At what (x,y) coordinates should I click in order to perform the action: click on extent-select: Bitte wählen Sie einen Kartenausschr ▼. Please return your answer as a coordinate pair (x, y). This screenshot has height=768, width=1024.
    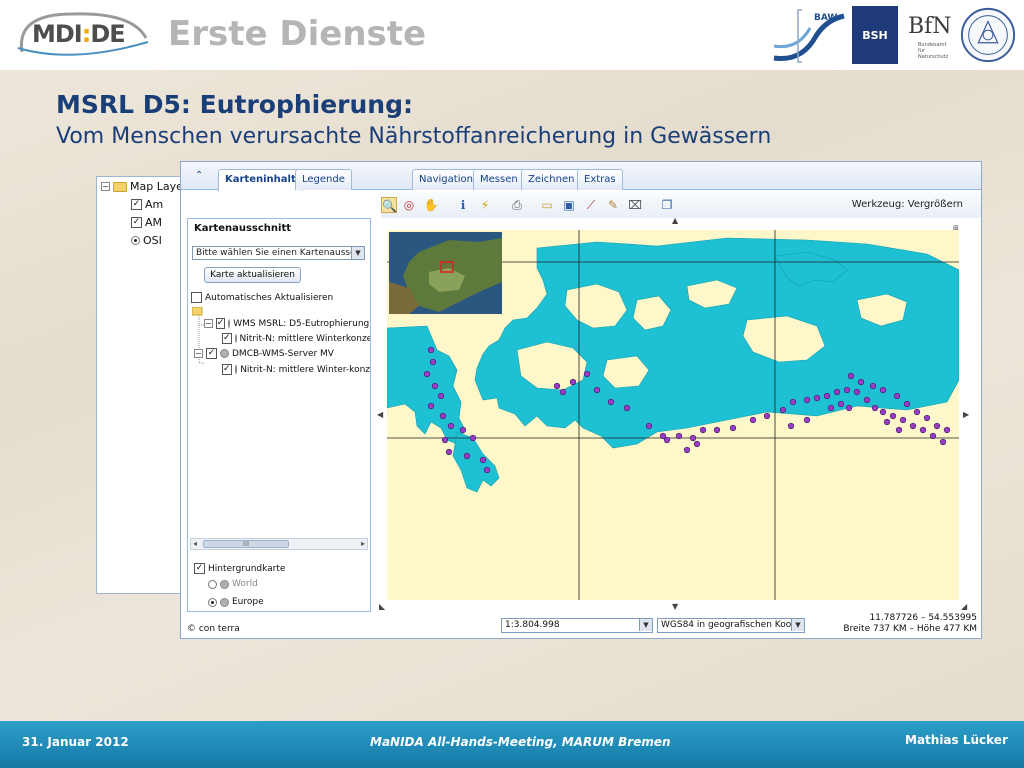
    Looking at the image, I should click on (278, 253).